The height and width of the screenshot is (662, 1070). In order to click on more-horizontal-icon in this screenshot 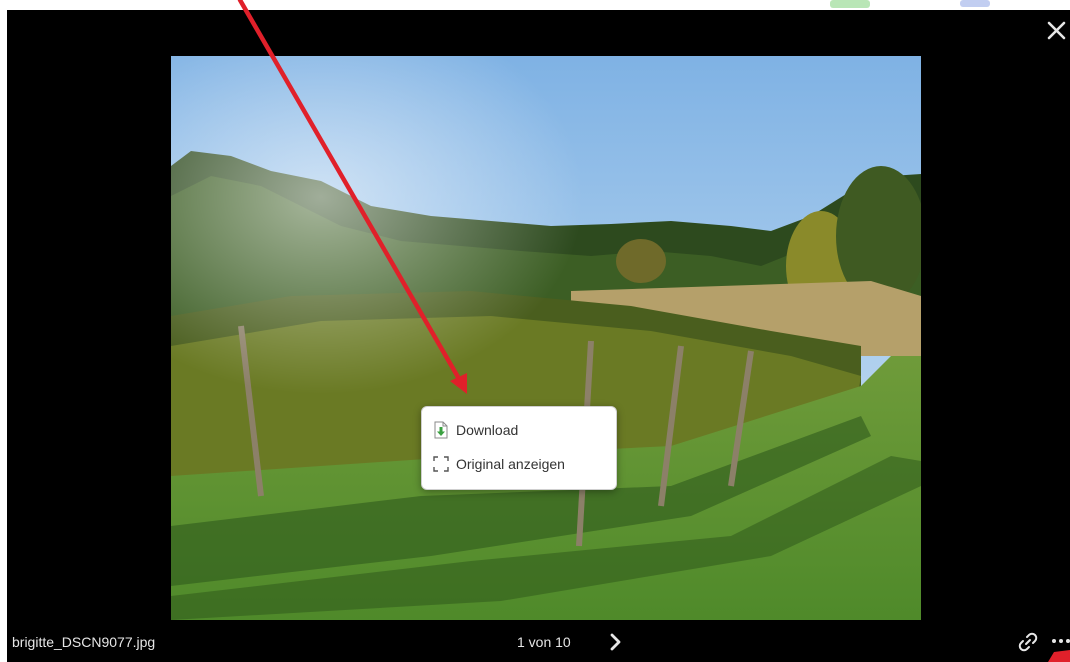, I will do `click(1060, 641)`.